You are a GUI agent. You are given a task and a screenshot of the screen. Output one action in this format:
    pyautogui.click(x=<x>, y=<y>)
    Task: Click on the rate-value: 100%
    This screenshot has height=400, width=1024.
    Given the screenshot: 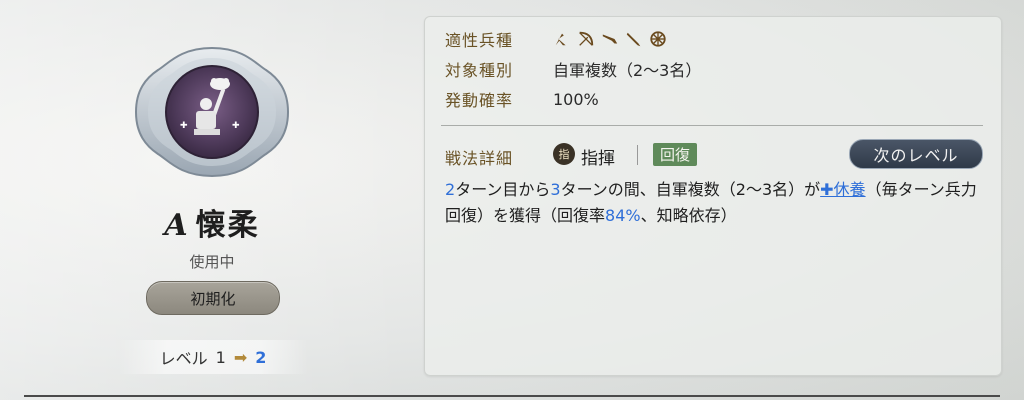 What is the action you would take?
    pyautogui.click(x=576, y=99)
    